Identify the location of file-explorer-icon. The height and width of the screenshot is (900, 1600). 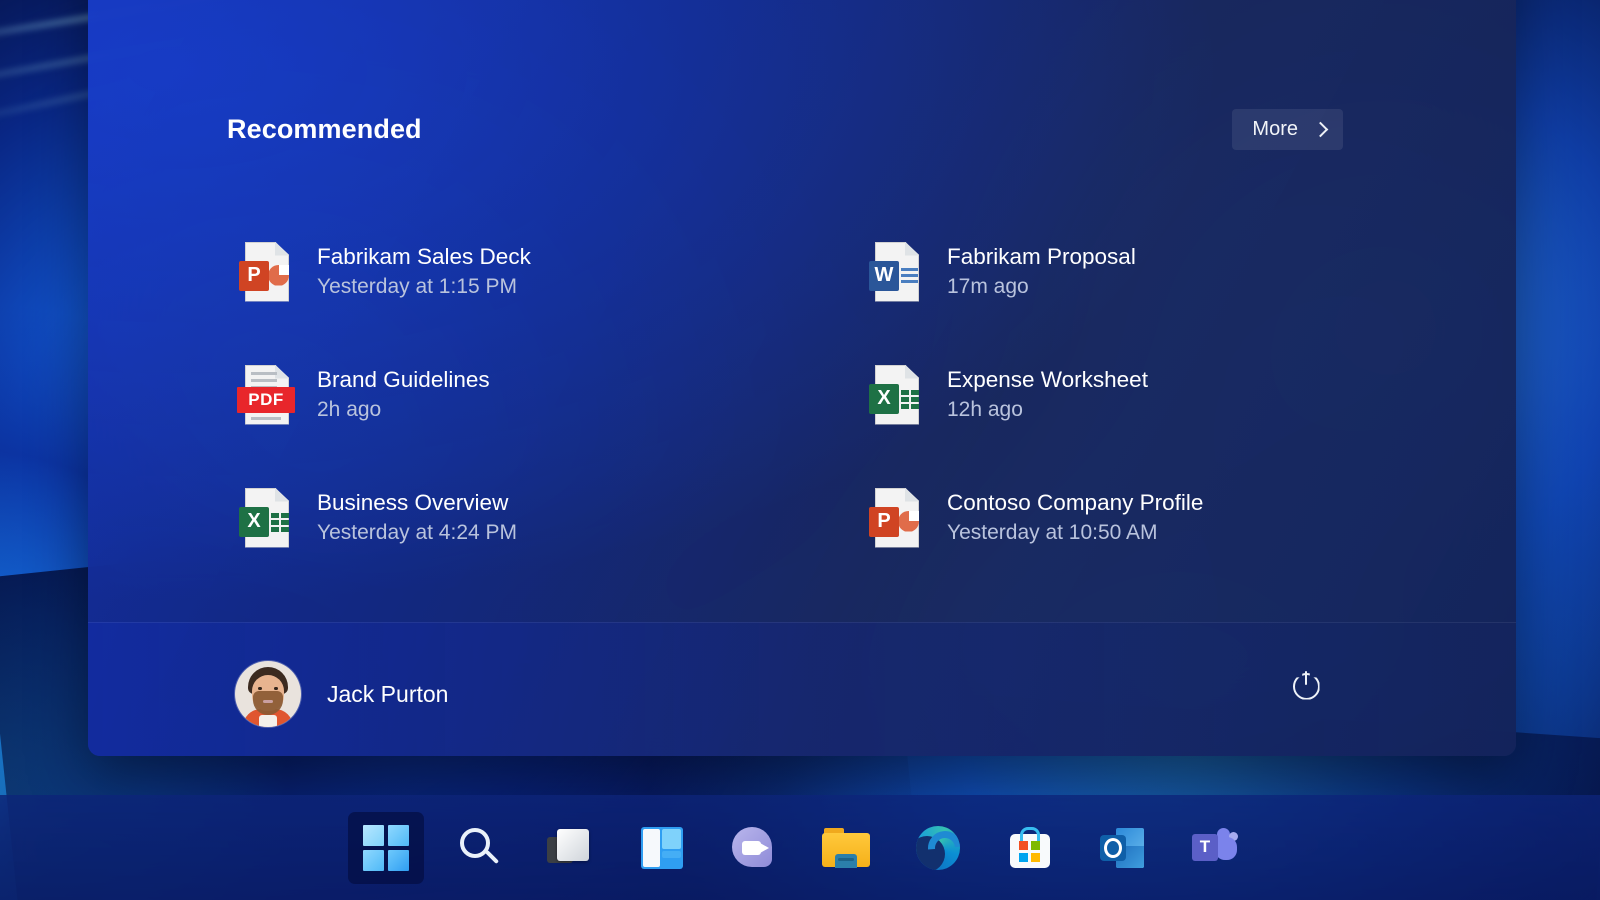
(846, 847).